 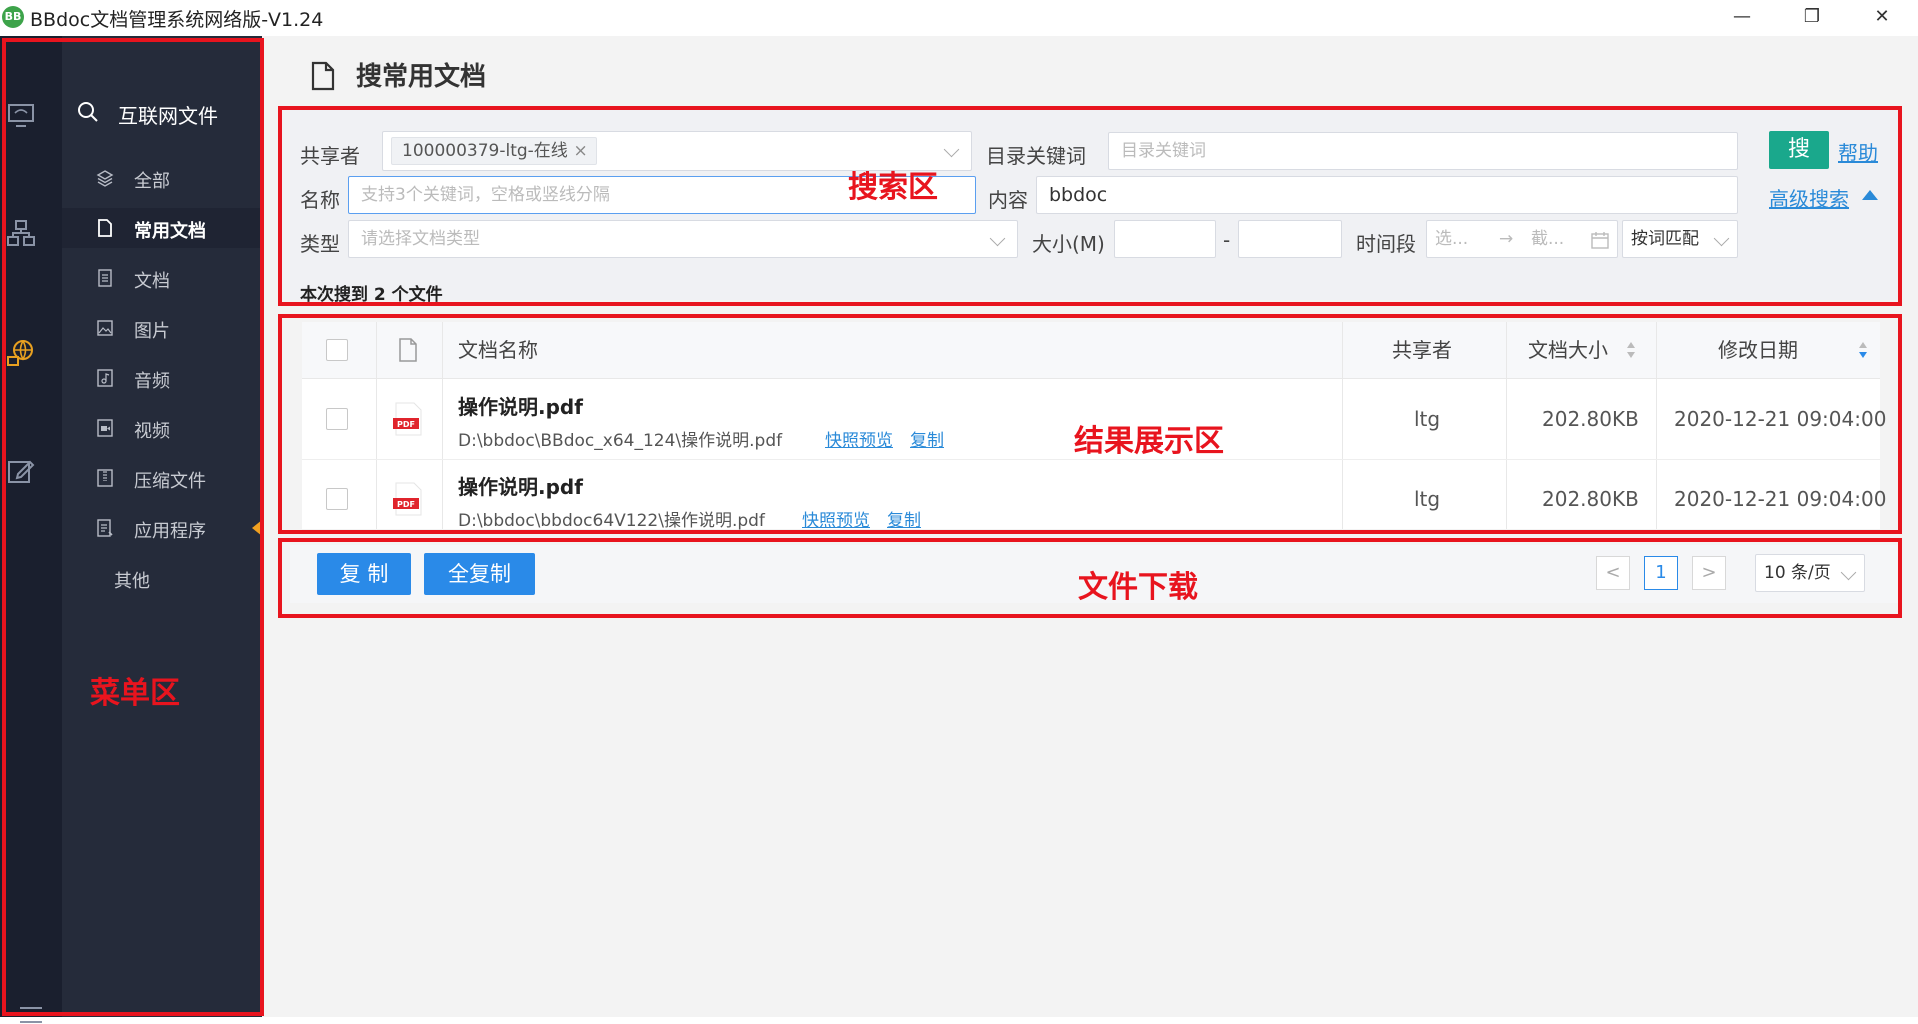 I want to click on page-title: 搜常用文档, so click(x=421, y=77).